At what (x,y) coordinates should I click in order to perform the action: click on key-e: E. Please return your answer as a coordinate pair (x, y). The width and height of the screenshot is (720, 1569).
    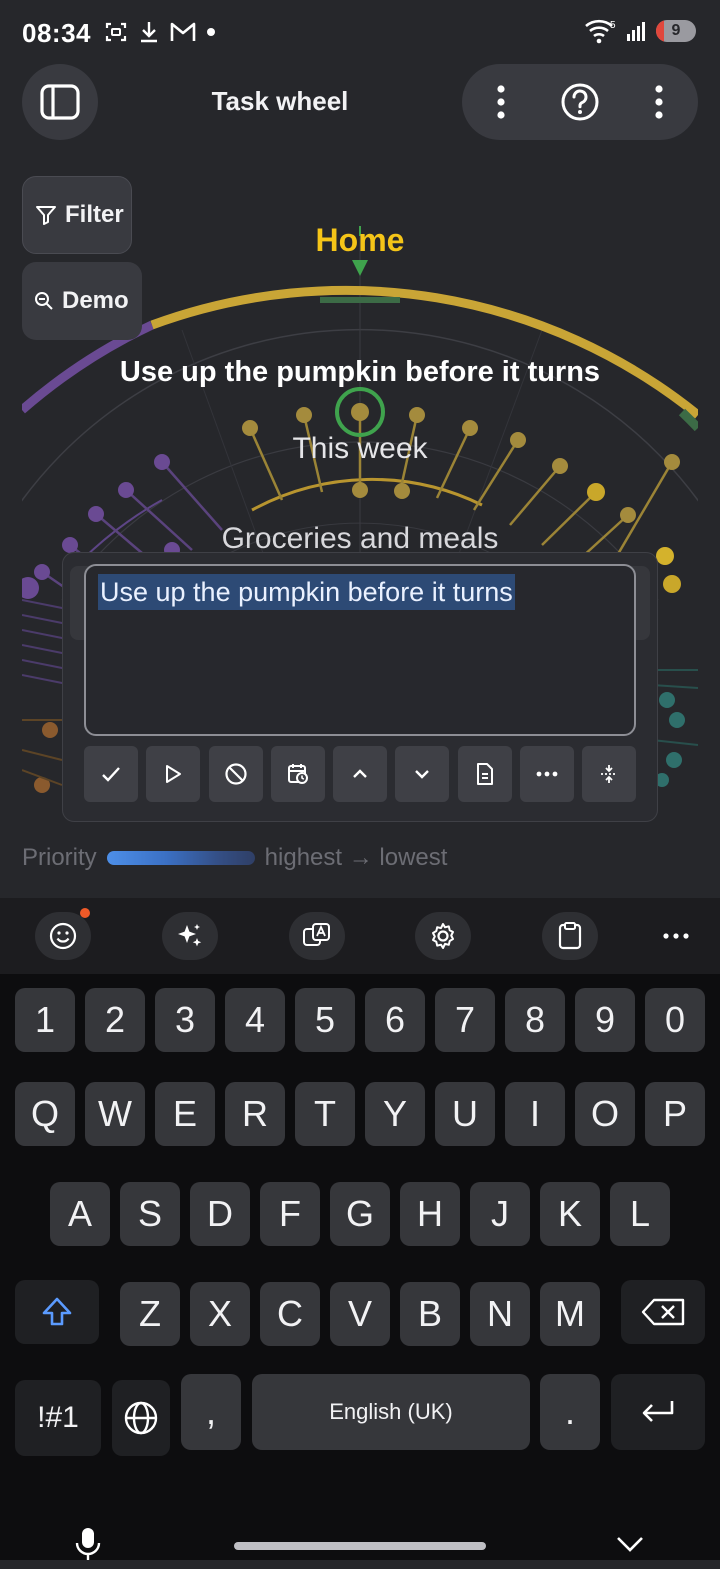
    Looking at the image, I should click on (185, 1114).